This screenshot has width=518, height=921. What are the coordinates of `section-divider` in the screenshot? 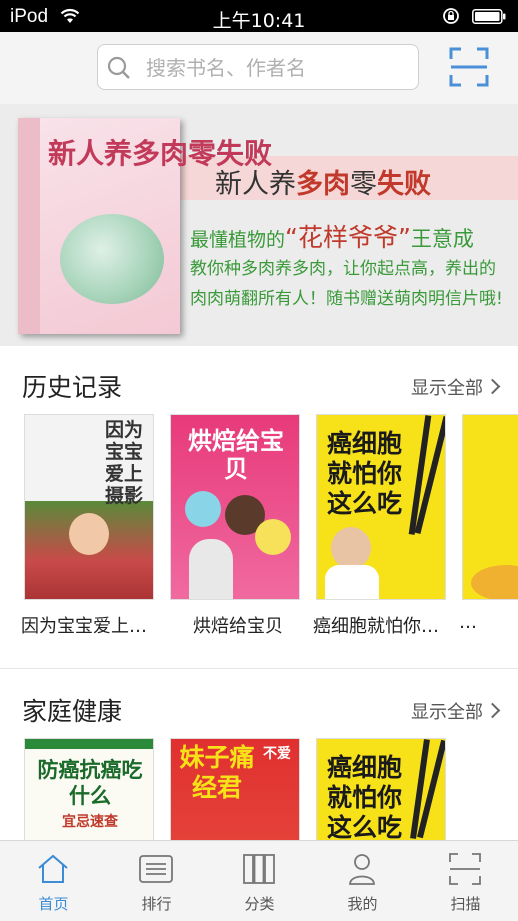 It's located at (259, 668).